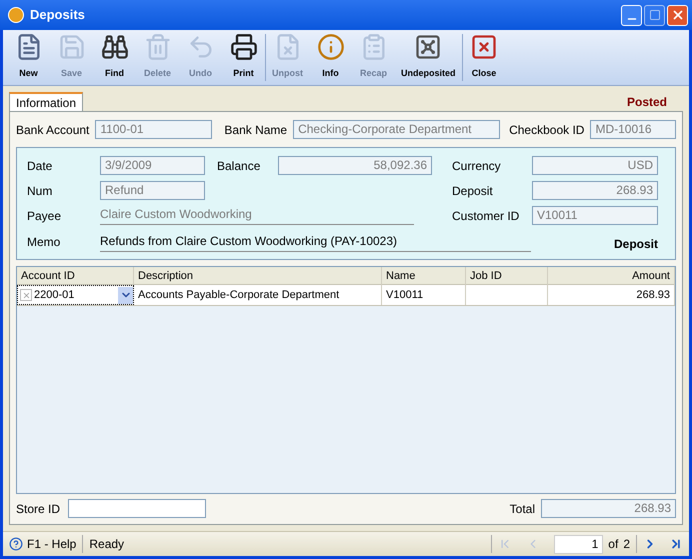  Describe the element at coordinates (256, 130) in the screenshot. I see `field-label: Bank Name` at that location.